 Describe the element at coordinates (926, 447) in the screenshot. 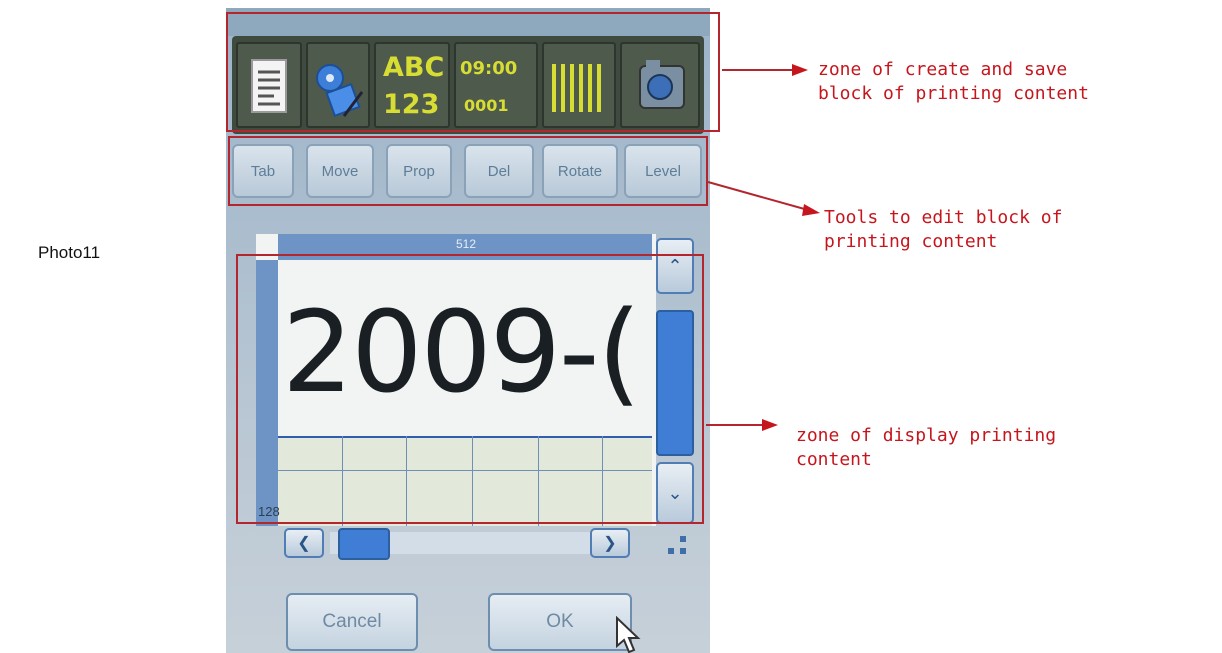

I see `annotation-display-zone: zone of display printing content` at that location.